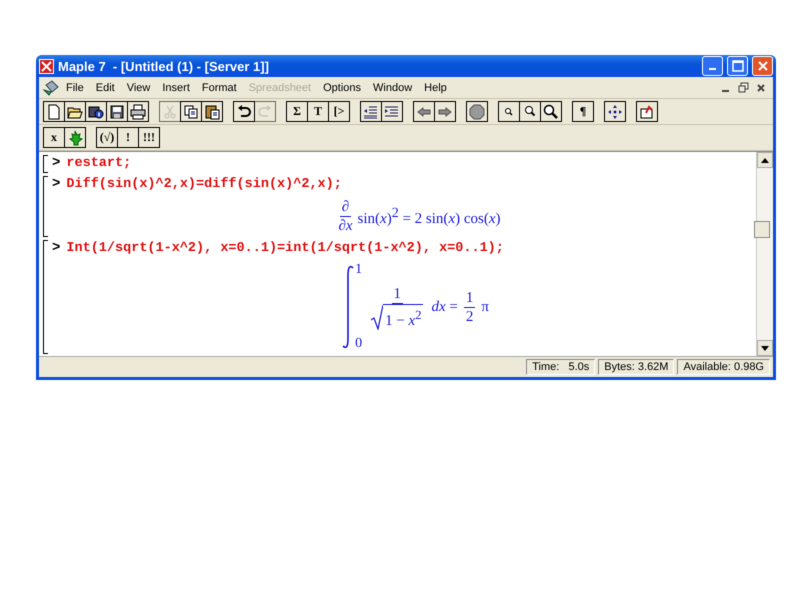 The image size is (800, 600). What do you see at coordinates (75, 87) in the screenshot?
I see `menu-item: File` at bounding box center [75, 87].